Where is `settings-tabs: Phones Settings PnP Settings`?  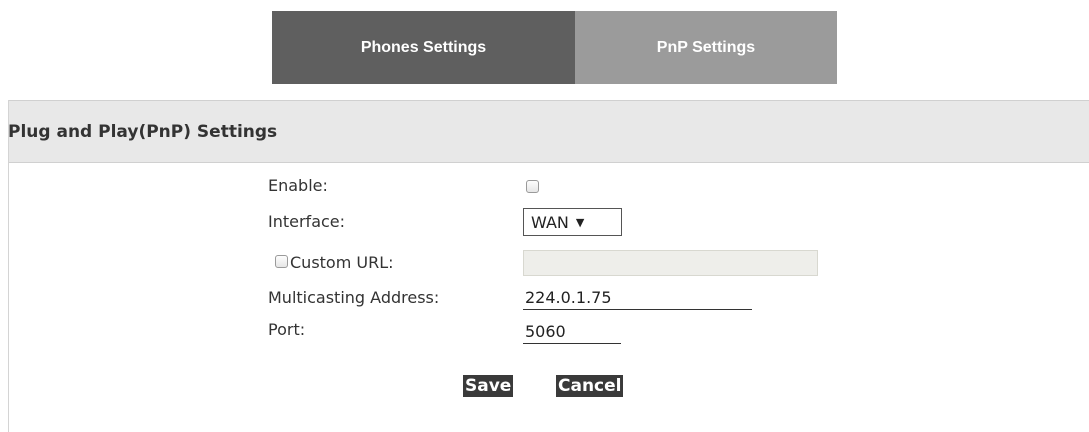
settings-tabs: Phones Settings PnP Settings is located at coordinates (555, 47).